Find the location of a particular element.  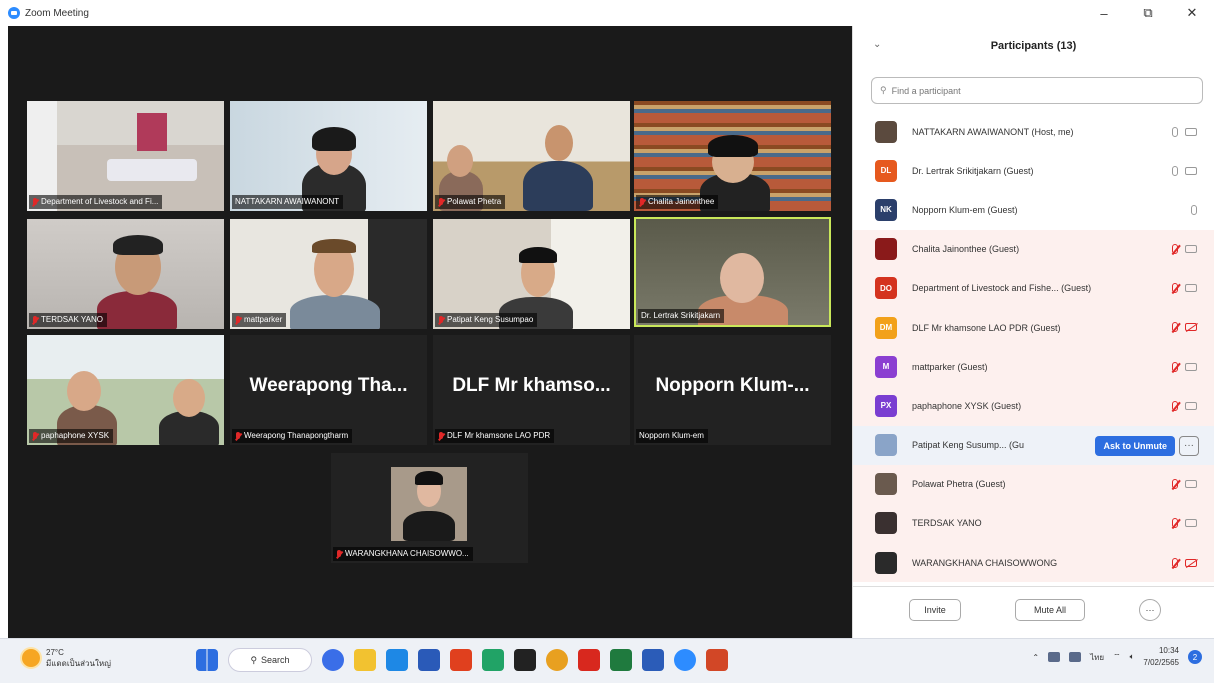

participant-name: Dr. Lertrak Srikitjakarn (Guest) is located at coordinates (973, 170).